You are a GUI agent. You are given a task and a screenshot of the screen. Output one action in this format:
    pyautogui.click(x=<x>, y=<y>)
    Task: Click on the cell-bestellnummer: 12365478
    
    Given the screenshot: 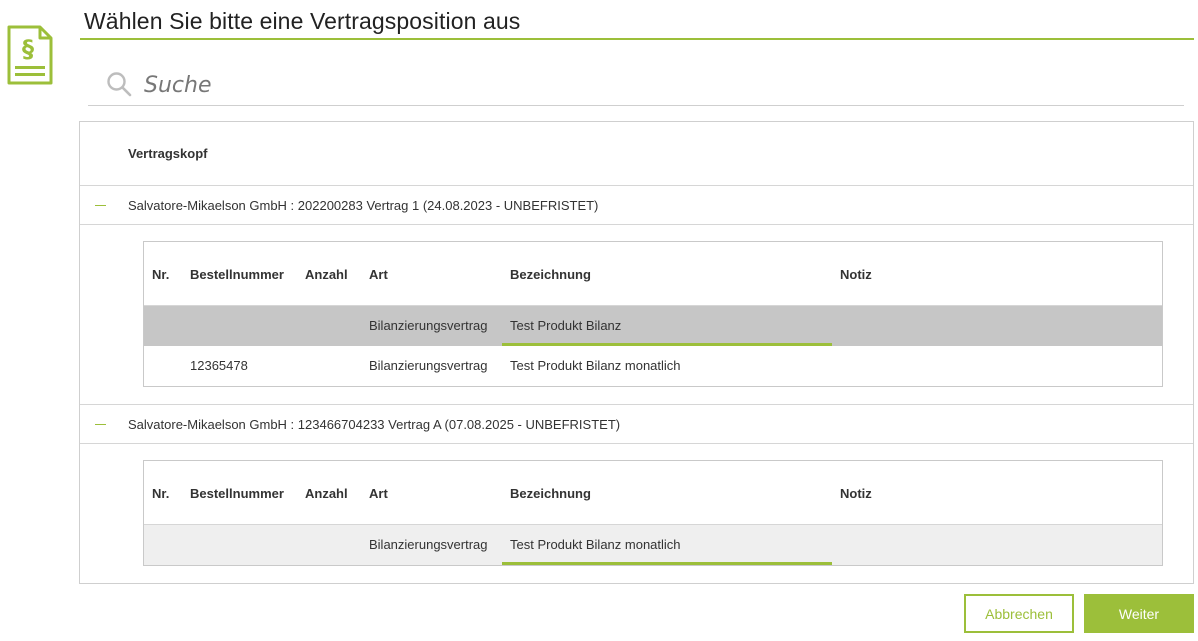 What is the action you would take?
    pyautogui.click(x=219, y=365)
    